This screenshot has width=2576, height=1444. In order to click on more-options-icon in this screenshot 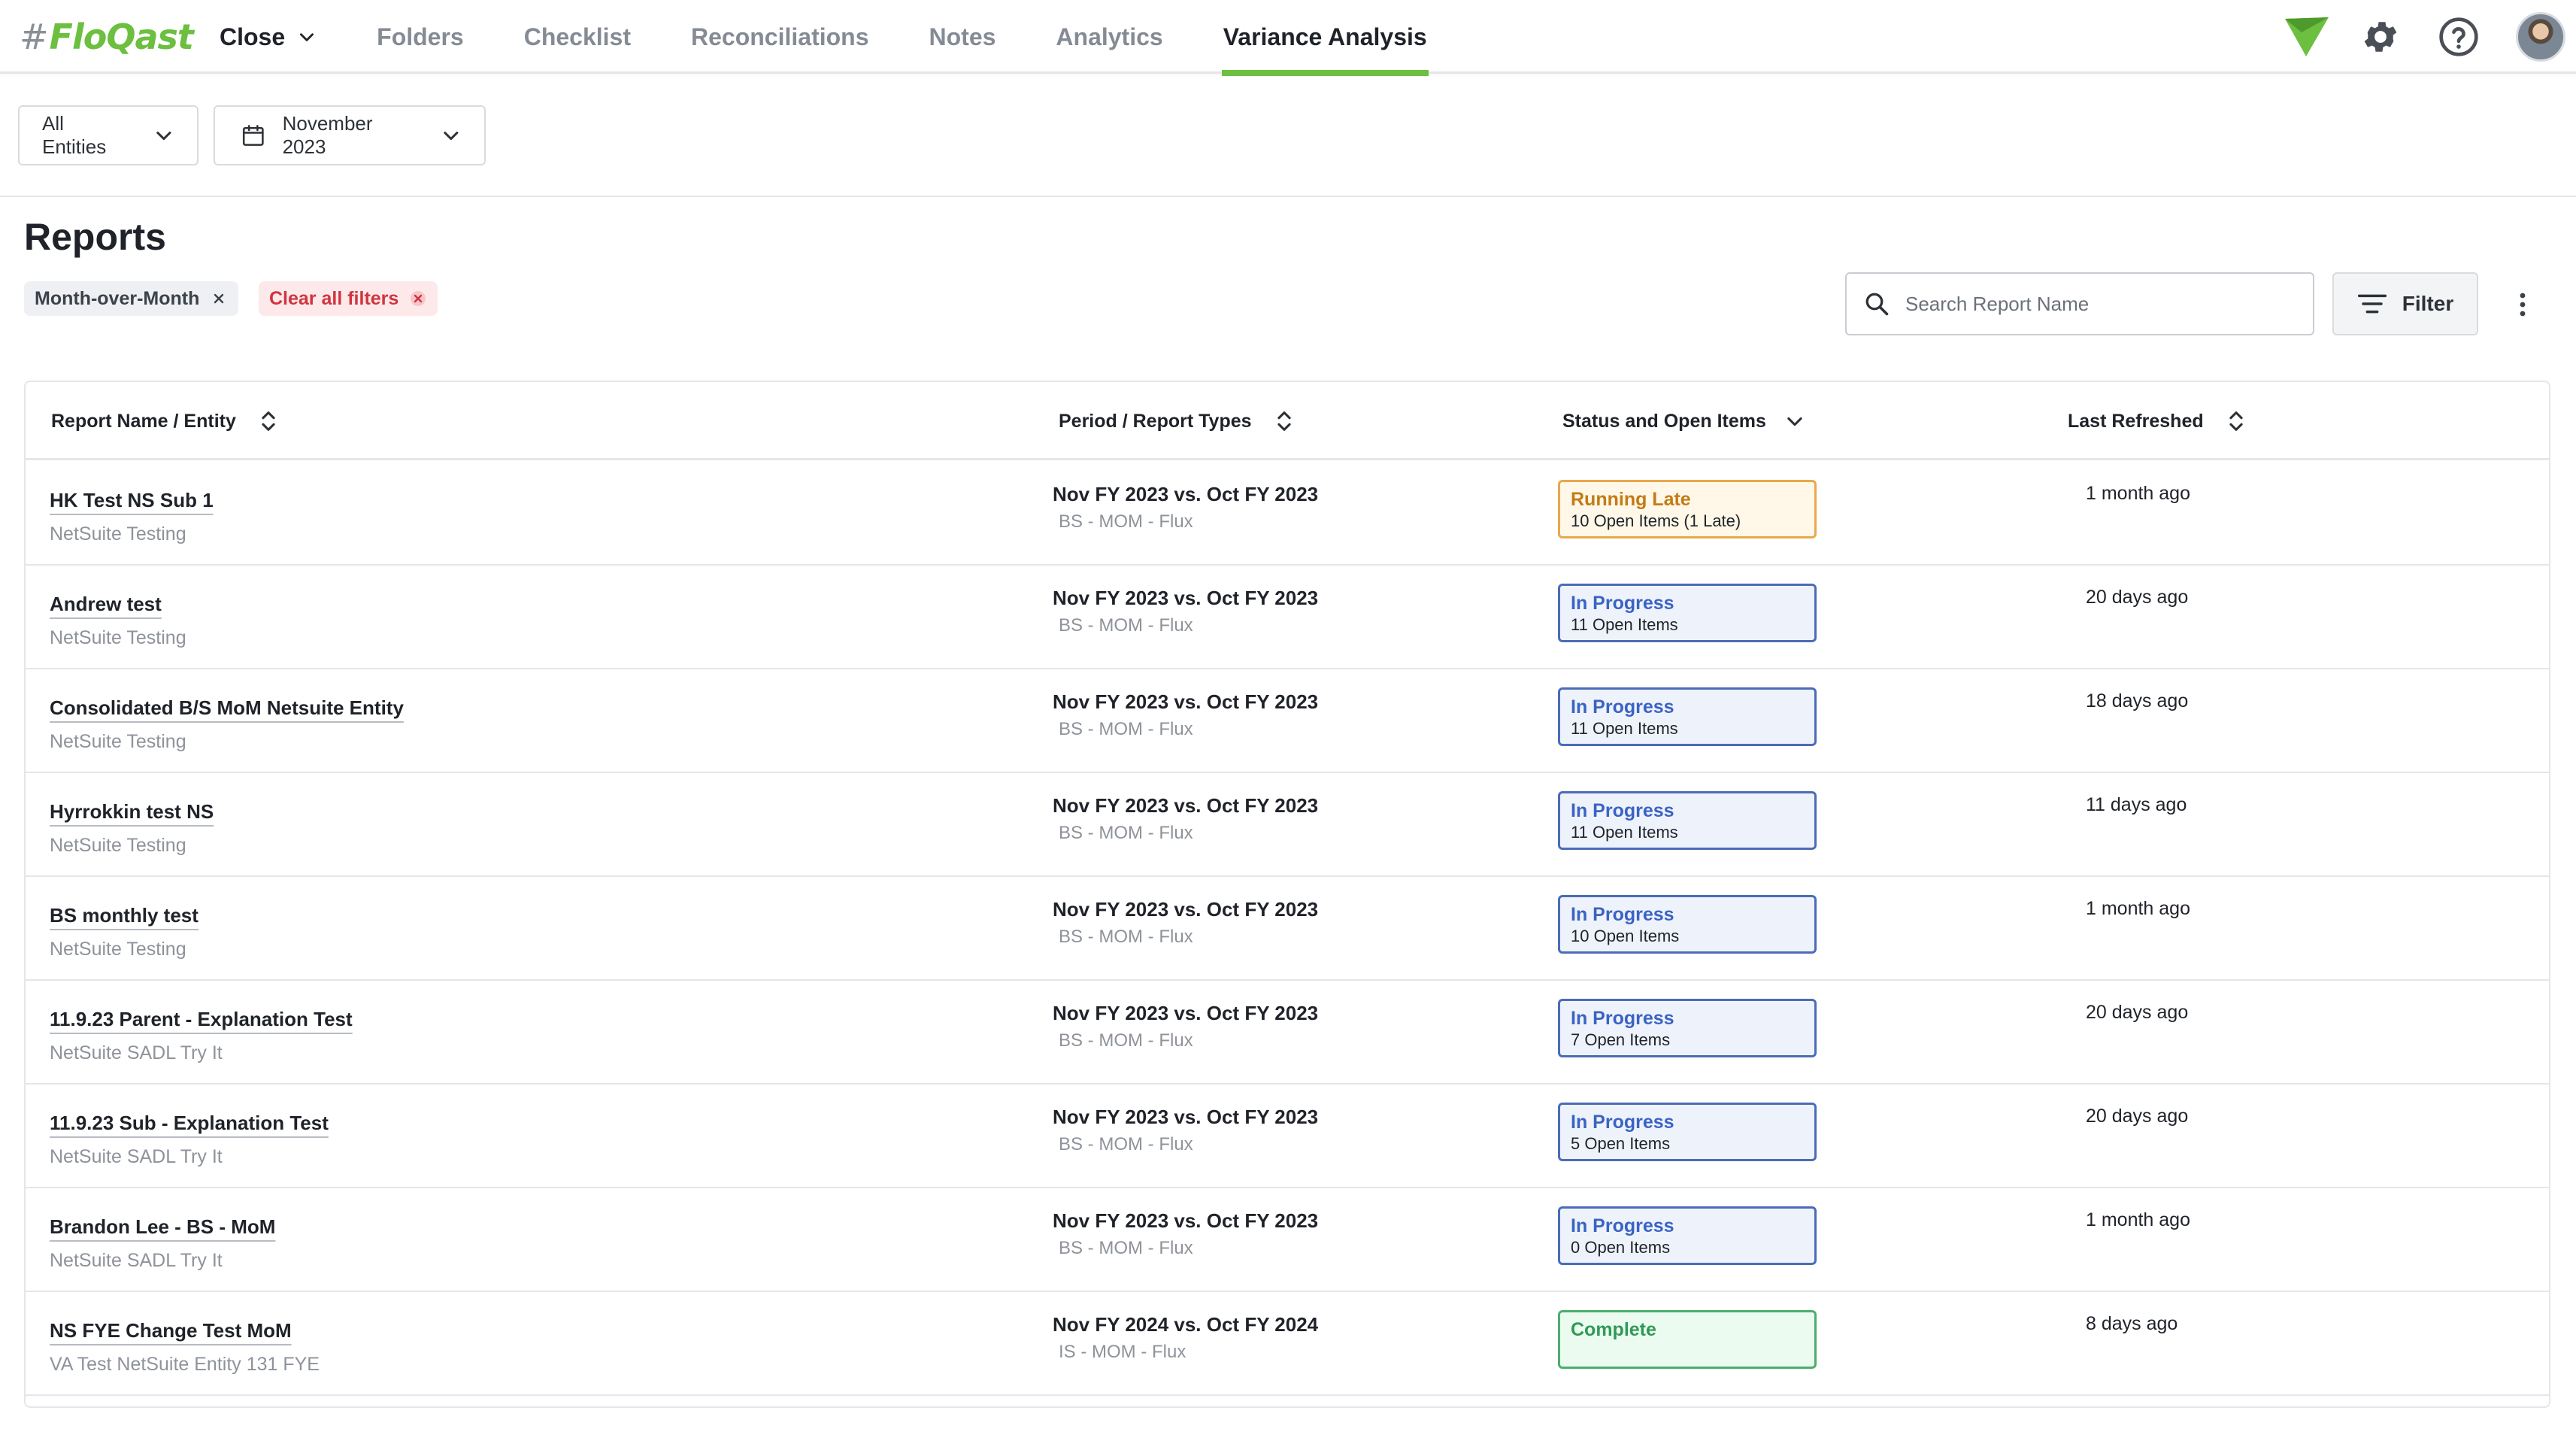, I will do `click(2522, 304)`.